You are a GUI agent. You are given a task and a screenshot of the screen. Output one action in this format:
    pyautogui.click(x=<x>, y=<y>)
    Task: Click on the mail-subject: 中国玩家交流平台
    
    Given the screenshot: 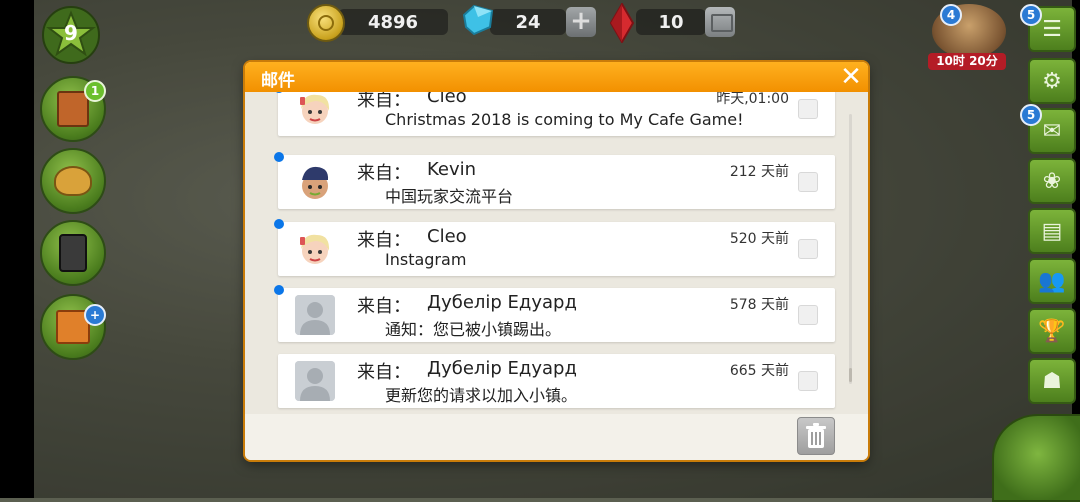 What is the action you would take?
    pyautogui.click(x=449, y=196)
    